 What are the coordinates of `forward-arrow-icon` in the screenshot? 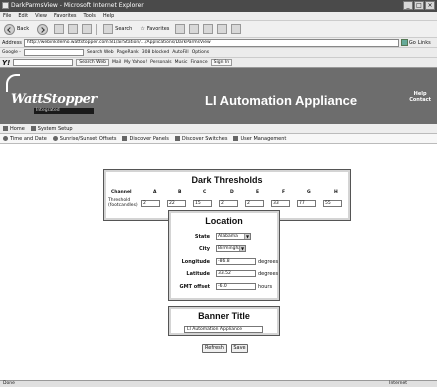 It's located at (43, 29).